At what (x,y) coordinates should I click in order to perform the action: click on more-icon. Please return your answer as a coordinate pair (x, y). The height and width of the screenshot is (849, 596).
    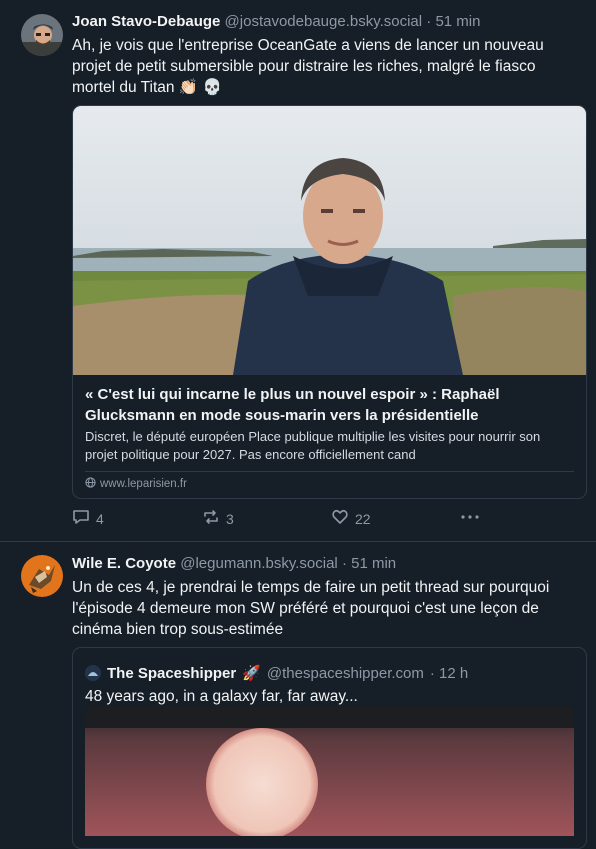
    Looking at the image, I should click on (470, 518).